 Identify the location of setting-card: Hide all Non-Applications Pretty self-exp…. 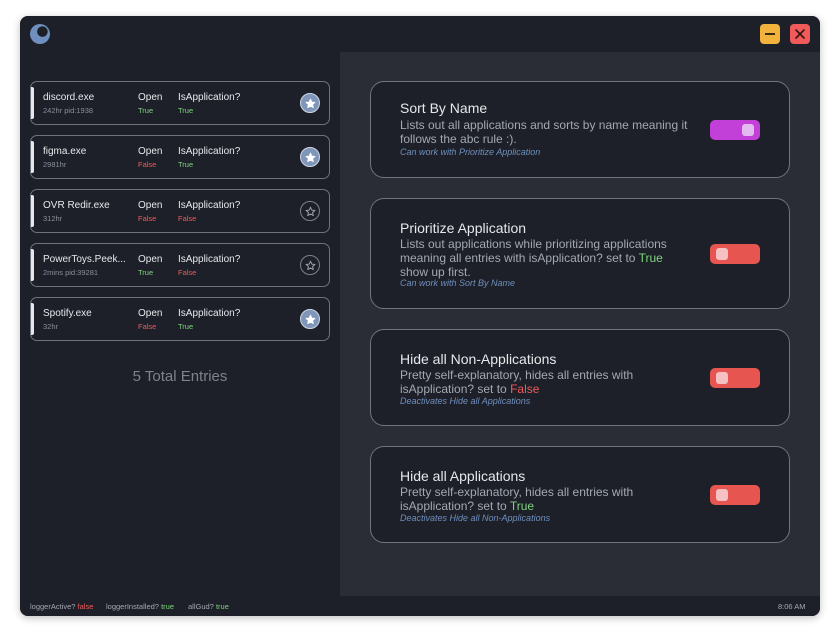
(580, 377).